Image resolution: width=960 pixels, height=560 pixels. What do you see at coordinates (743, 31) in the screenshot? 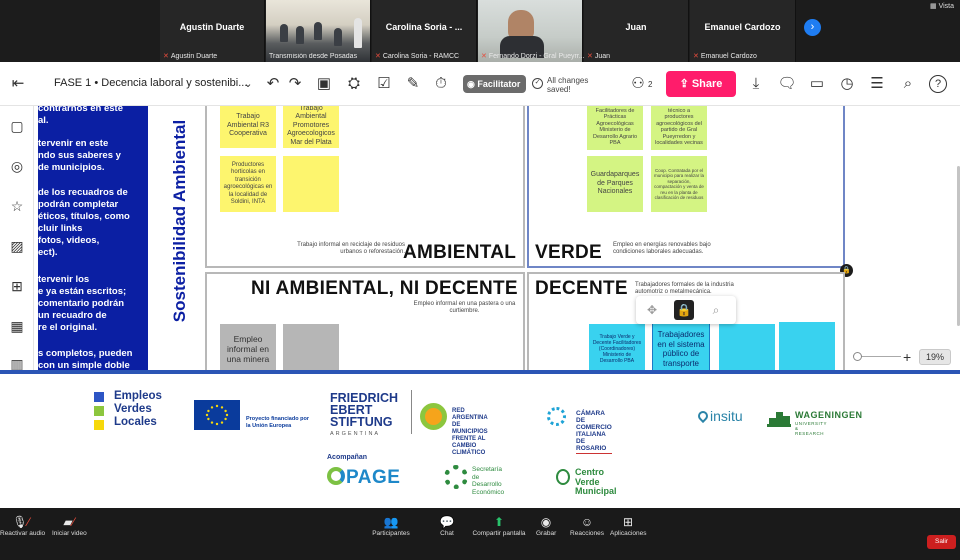
I see `participant-tile: Emanuel Cardozo ✕ Emanuel Cardozo` at bounding box center [743, 31].